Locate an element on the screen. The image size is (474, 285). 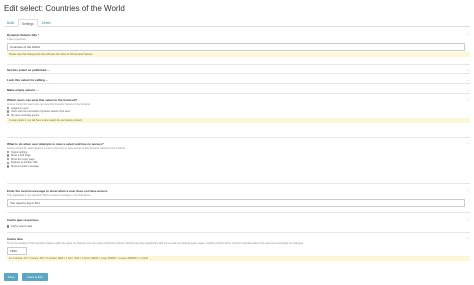
view-option: All users including guests is located at coordinates (238, 115).